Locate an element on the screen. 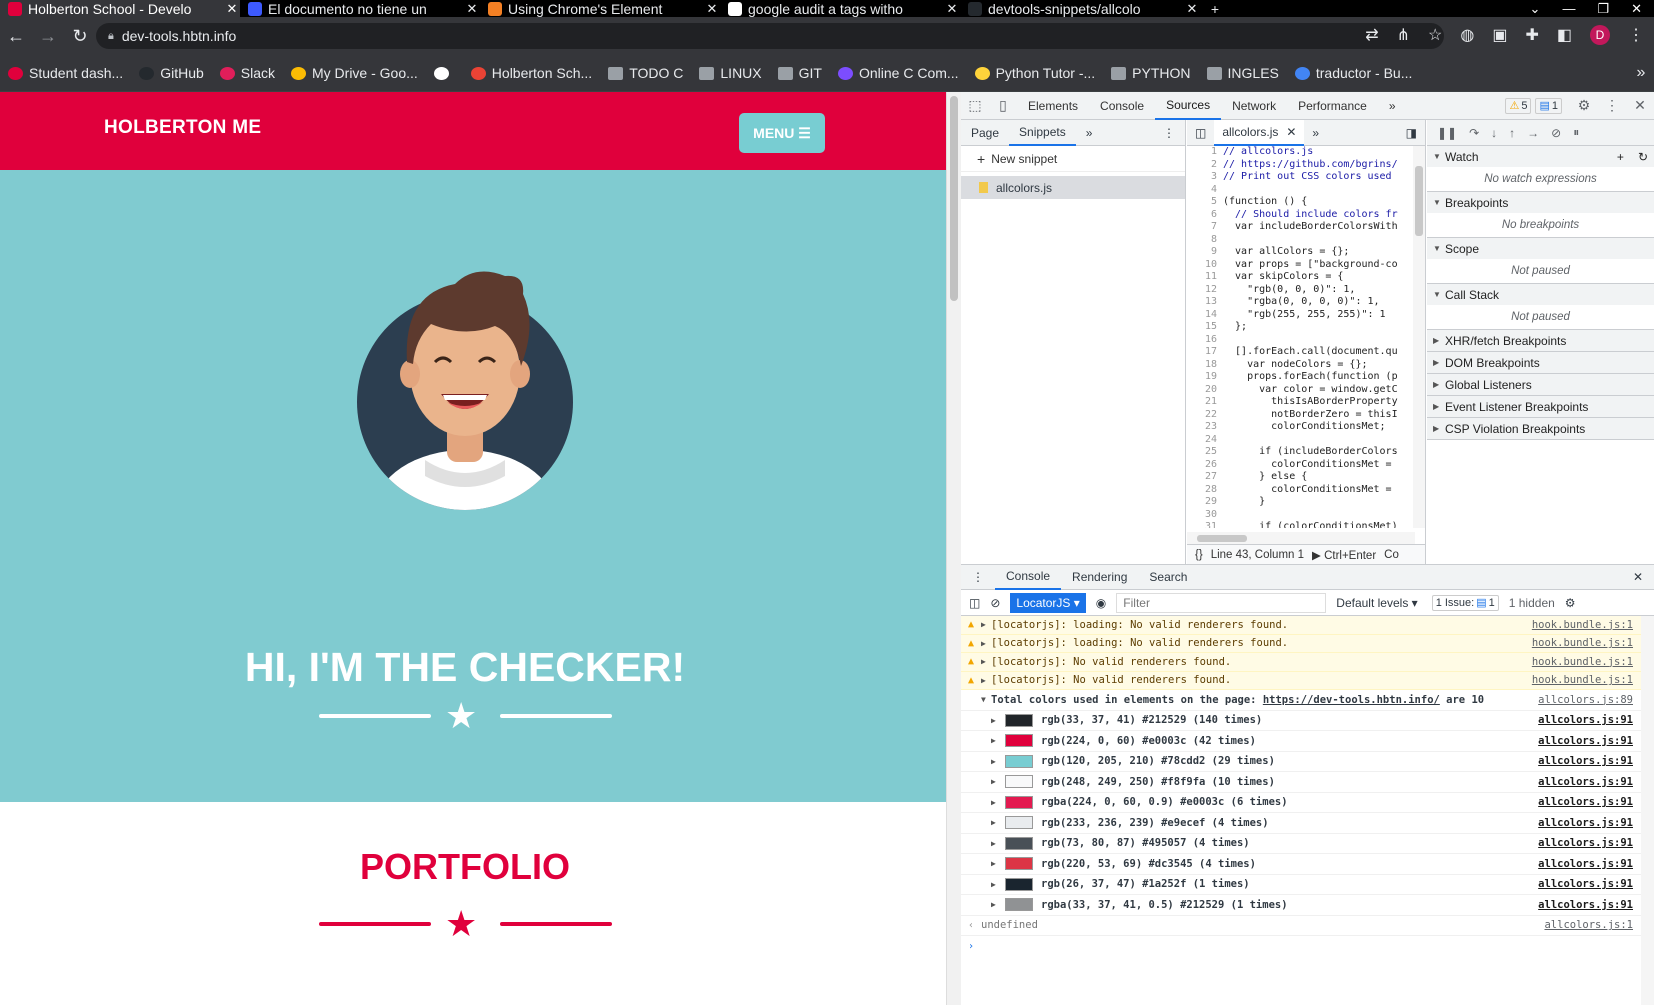  step-icon: → is located at coordinates (1533, 133).